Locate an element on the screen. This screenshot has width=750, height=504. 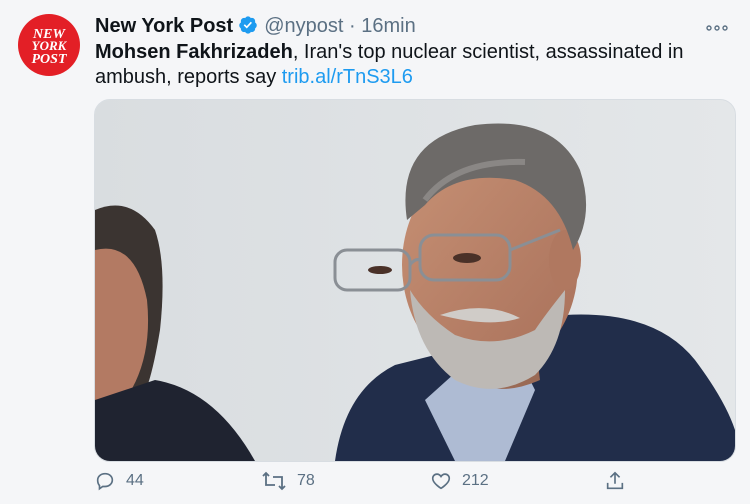
heart-icon is located at coordinates (441, 481).